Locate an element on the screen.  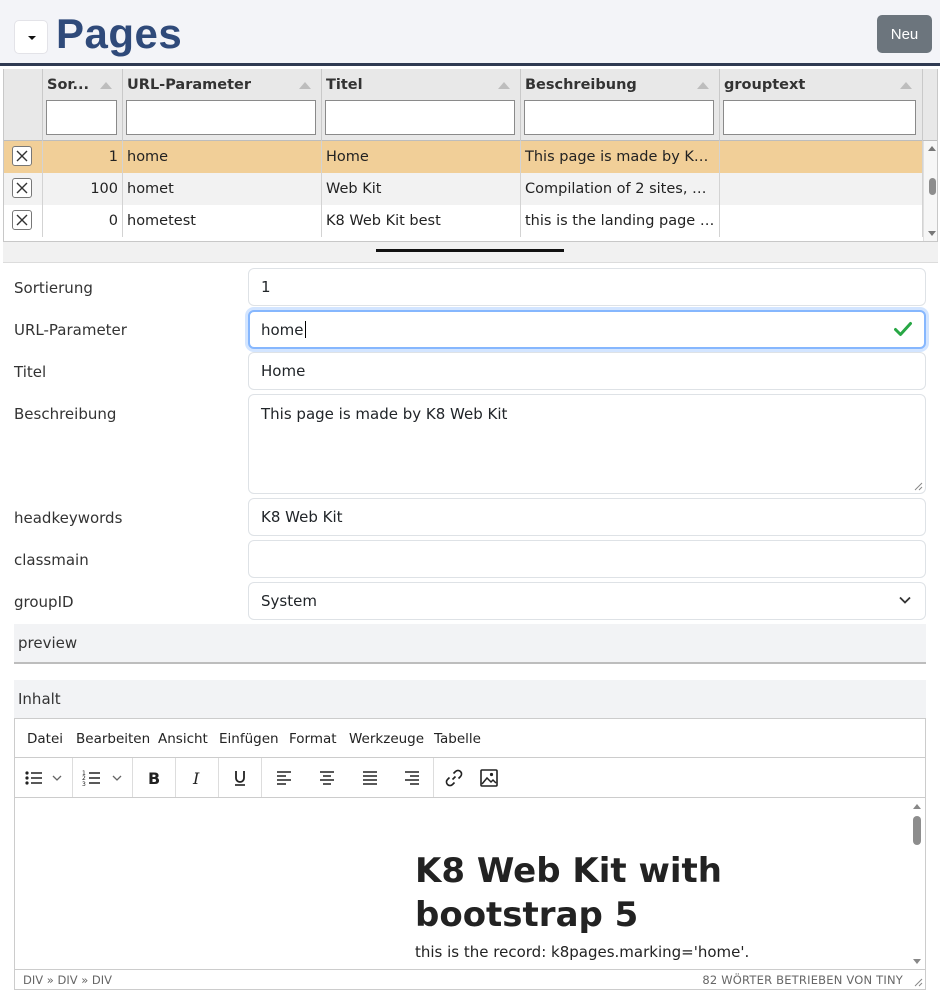
classmain-field is located at coordinates (587, 559).